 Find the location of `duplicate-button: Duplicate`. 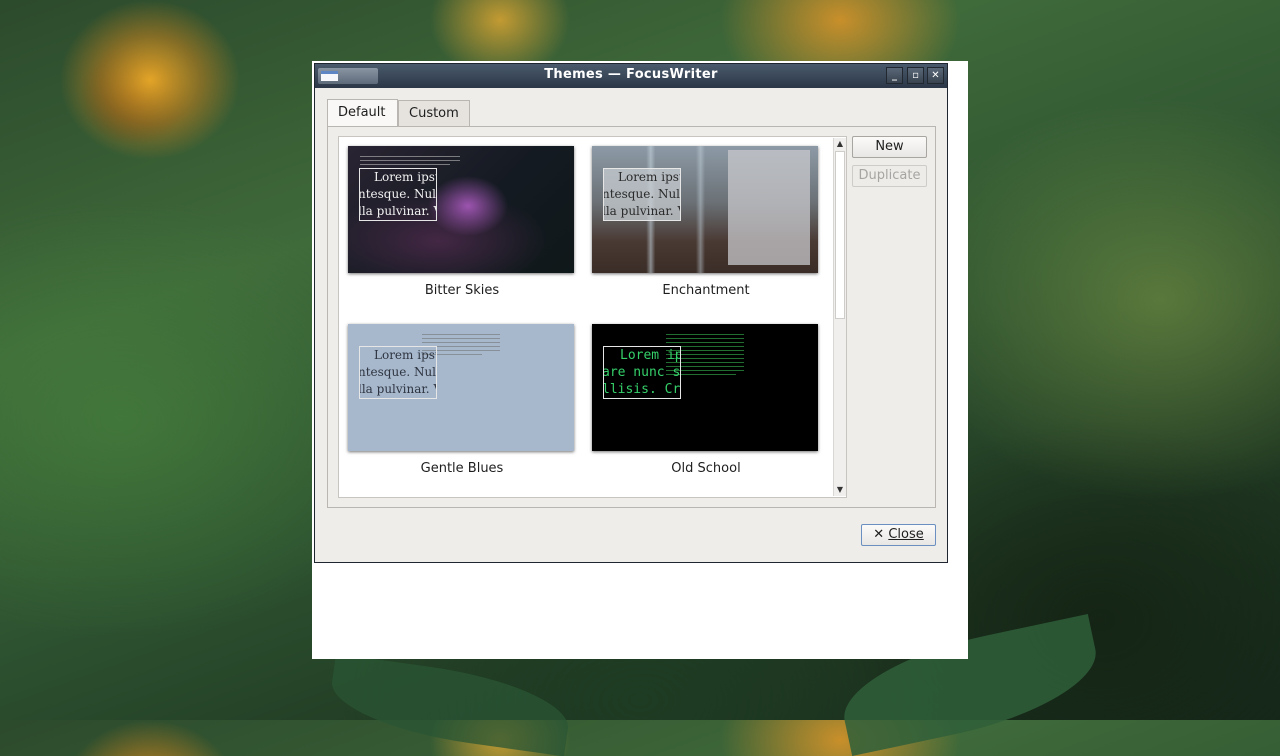

duplicate-button: Duplicate is located at coordinates (889, 176).